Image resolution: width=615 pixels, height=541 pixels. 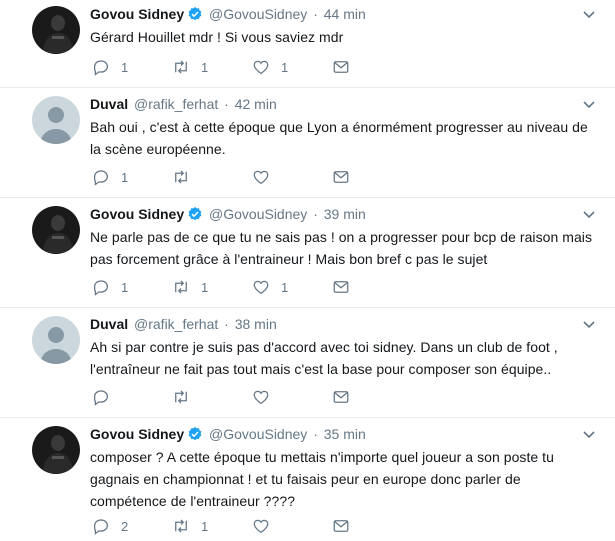 I want to click on tweet-header: Govou Sidney @GovouSidney · 44 min, so click(x=343, y=14).